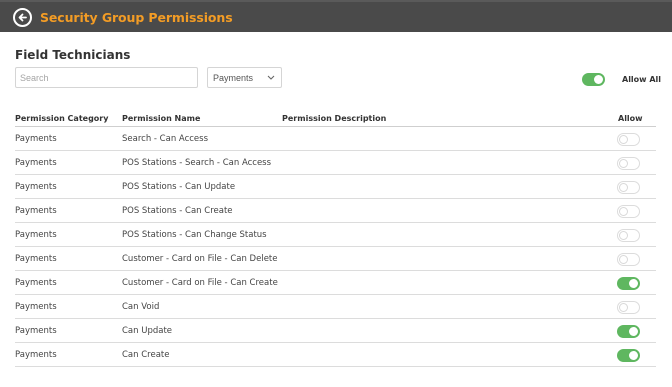  What do you see at coordinates (141, 307) in the screenshot?
I see `permission-name: Can Void` at bounding box center [141, 307].